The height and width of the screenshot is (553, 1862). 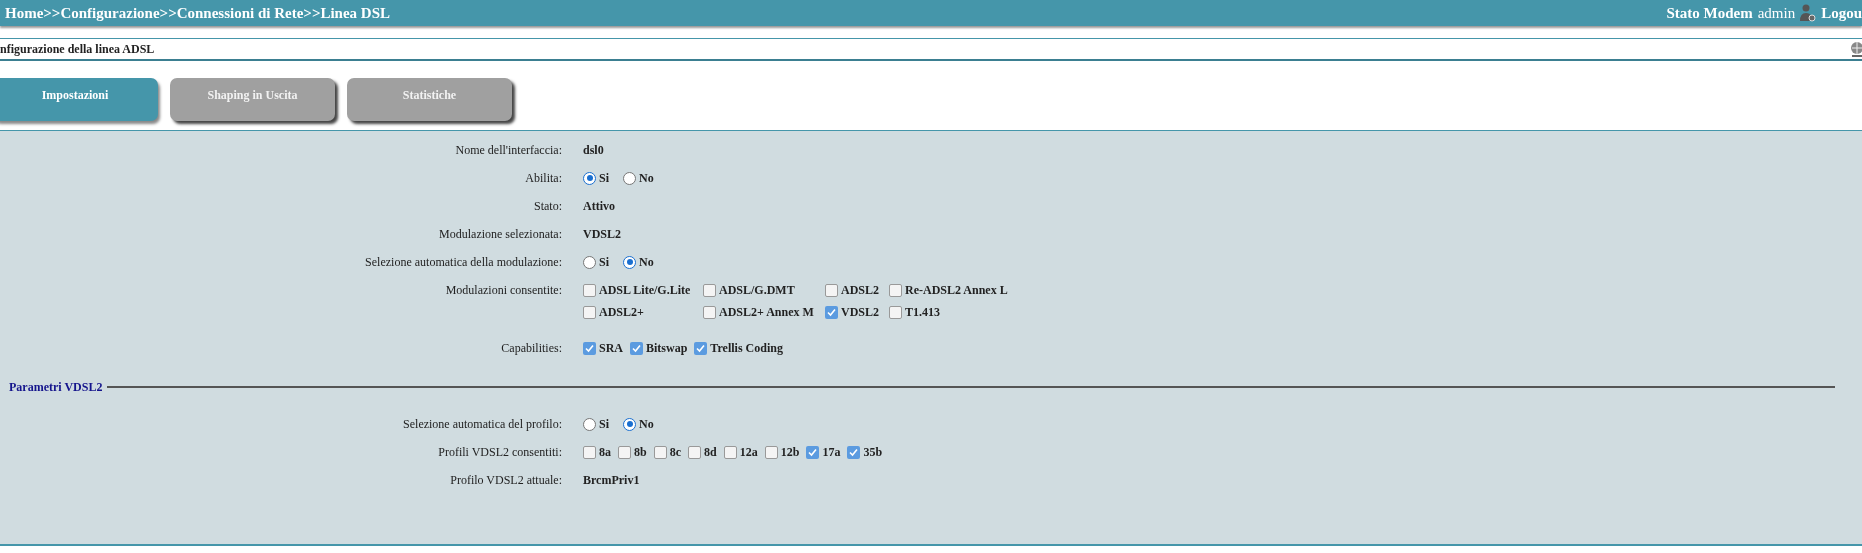 What do you see at coordinates (543, 178) in the screenshot?
I see `field-label: Abilita:` at bounding box center [543, 178].